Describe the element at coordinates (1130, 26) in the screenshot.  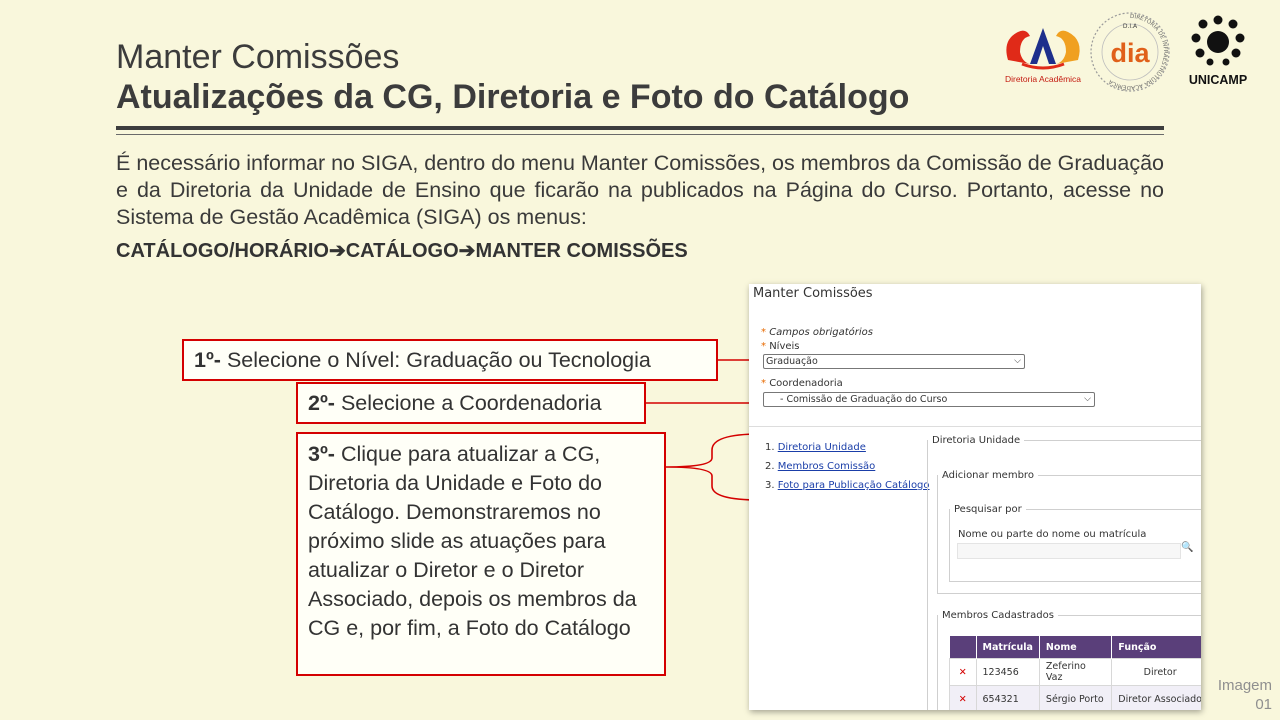
I see `dia-top-text: D.I.A` at that location.